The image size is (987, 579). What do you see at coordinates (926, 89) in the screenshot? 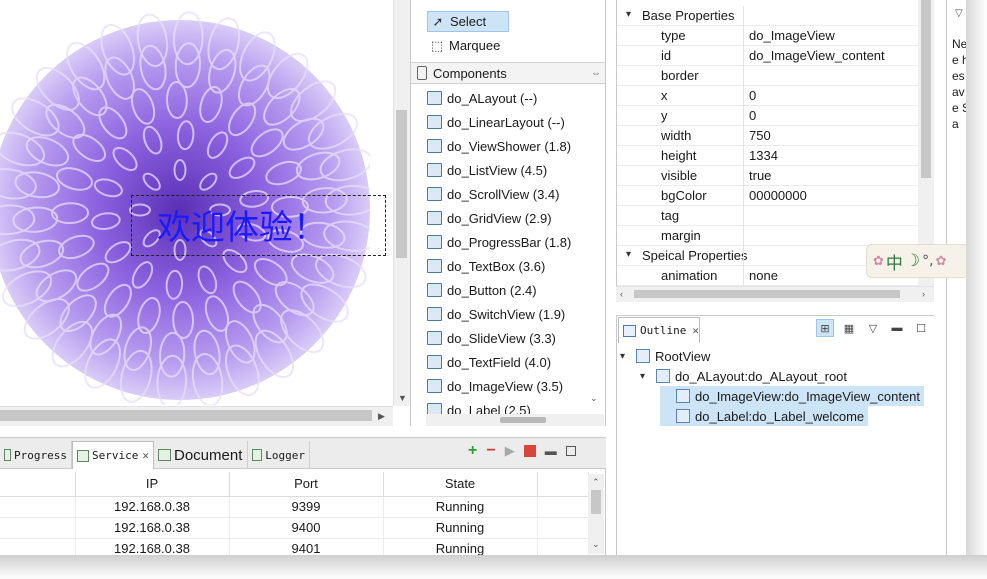
I see `properties-vertical-scroll-thumb` at bounding box center [926, 89].